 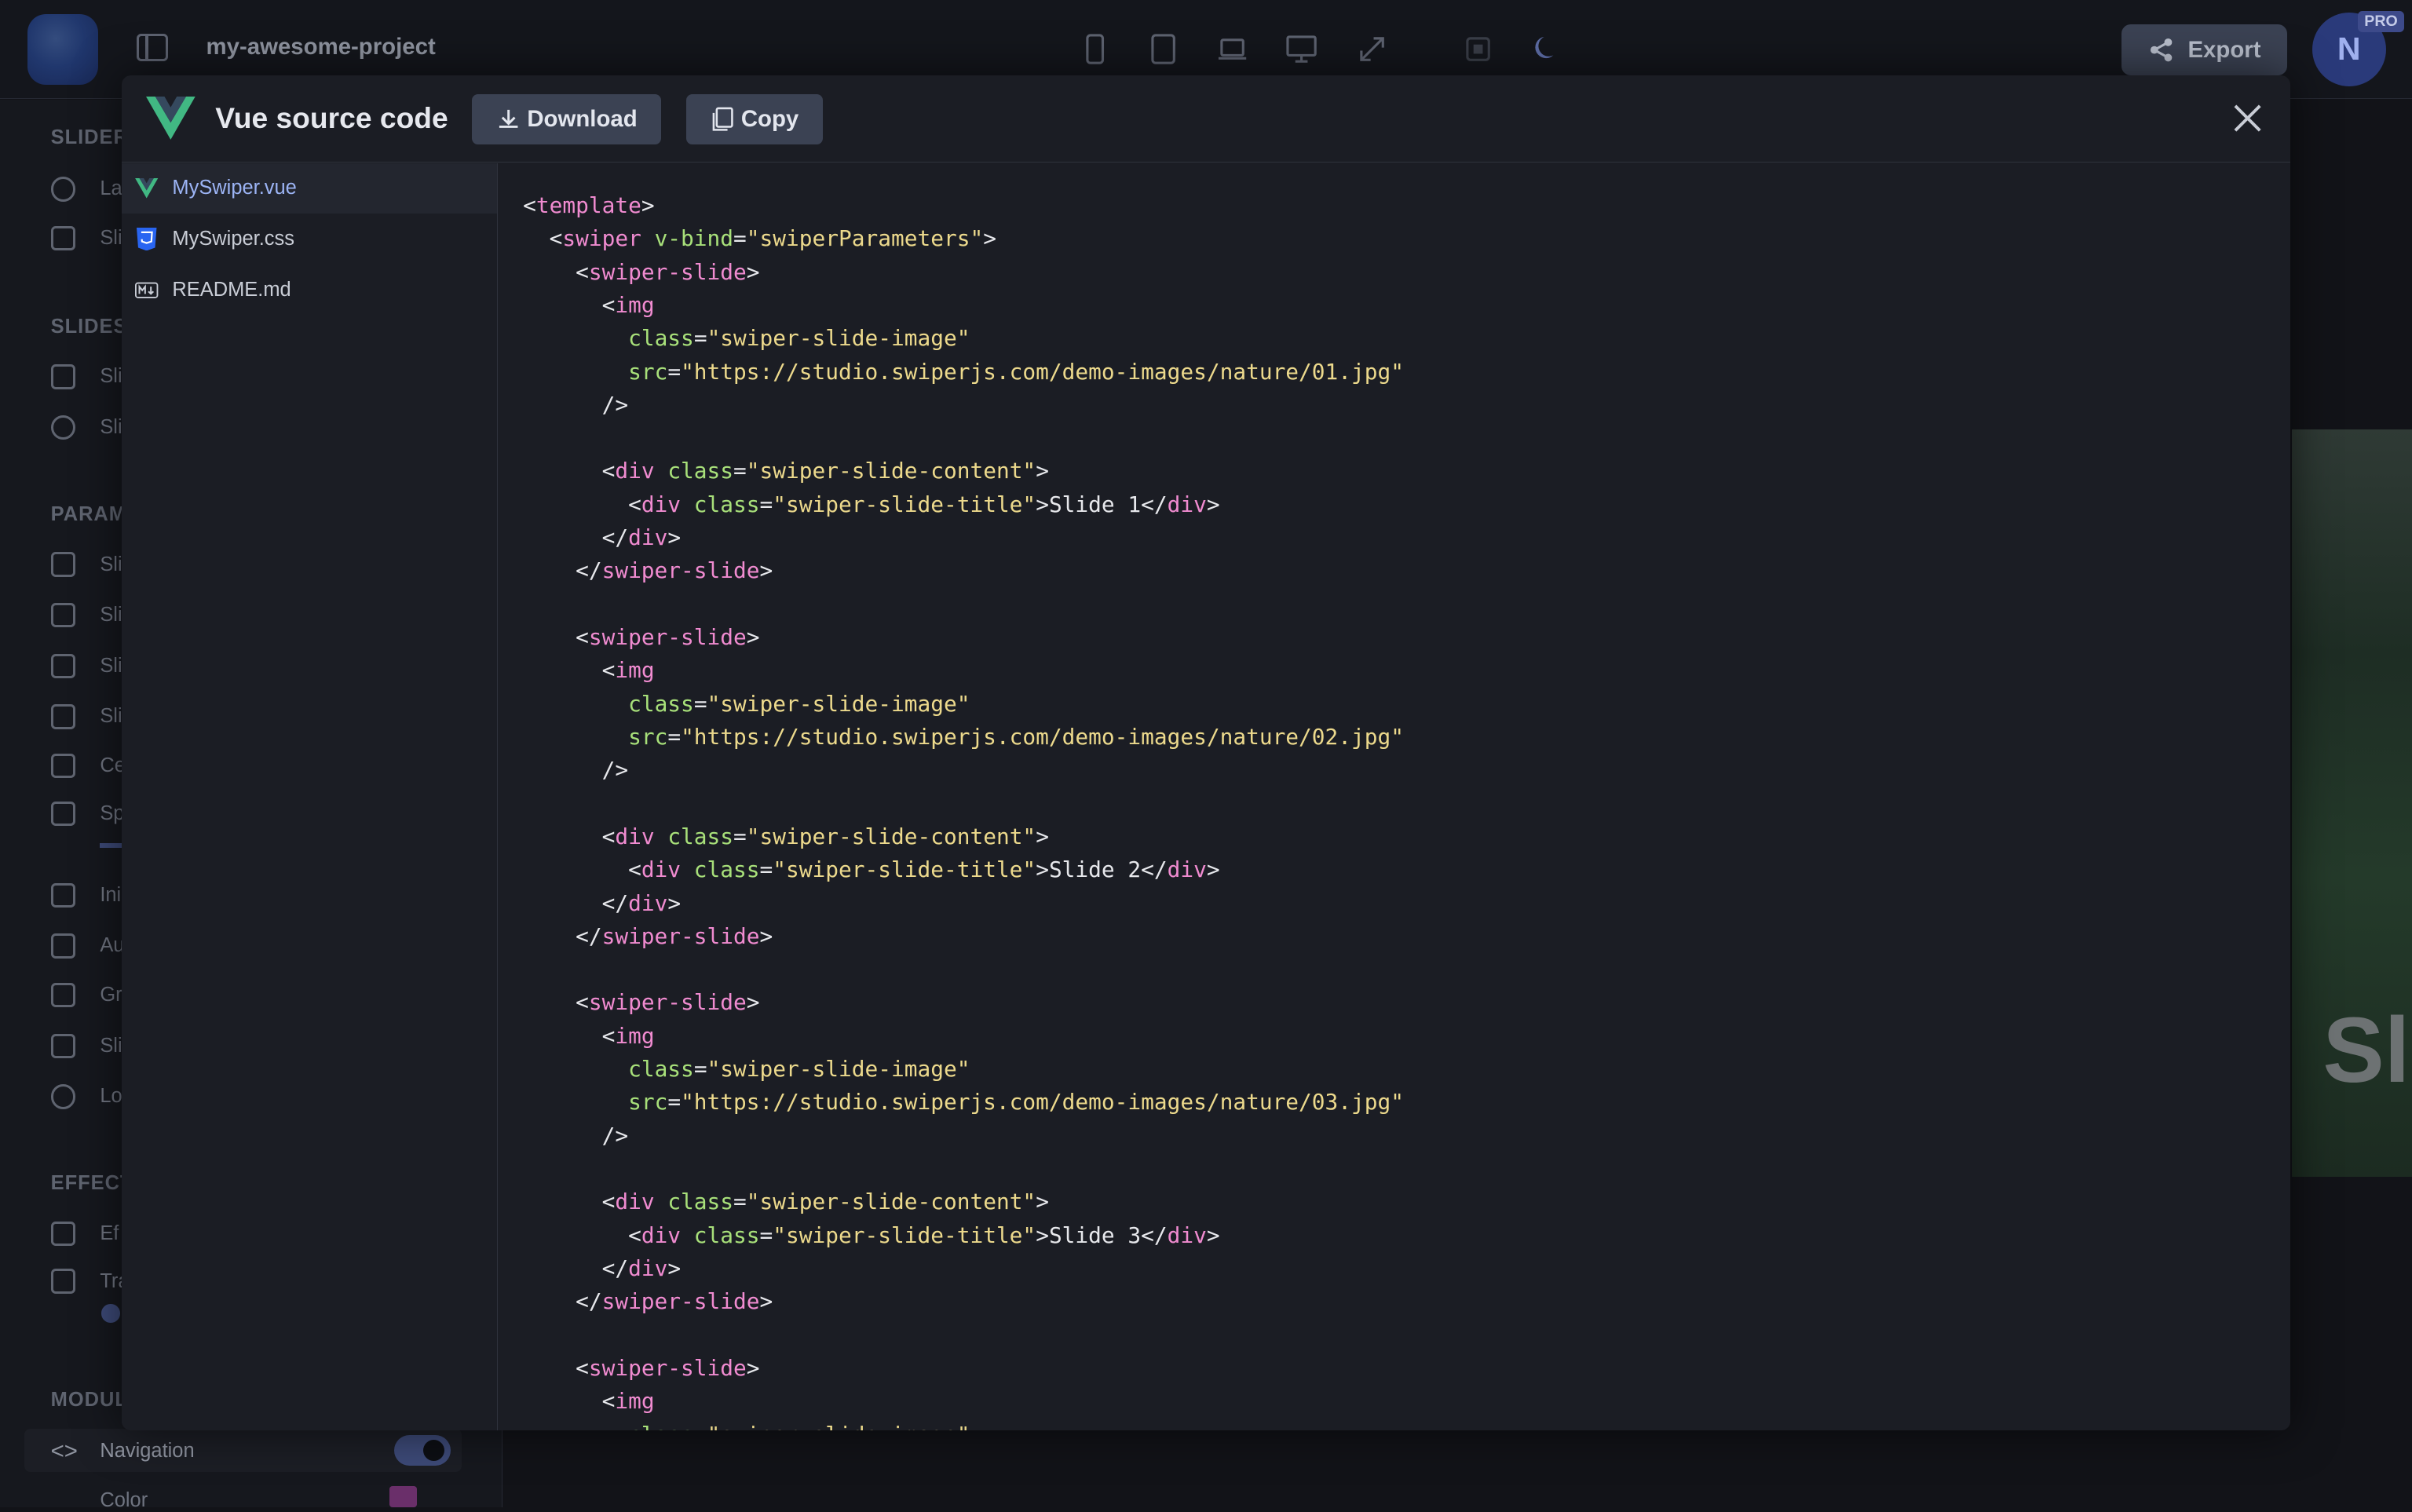 I want to click on markdown-icon, so click(x=147, y=290).